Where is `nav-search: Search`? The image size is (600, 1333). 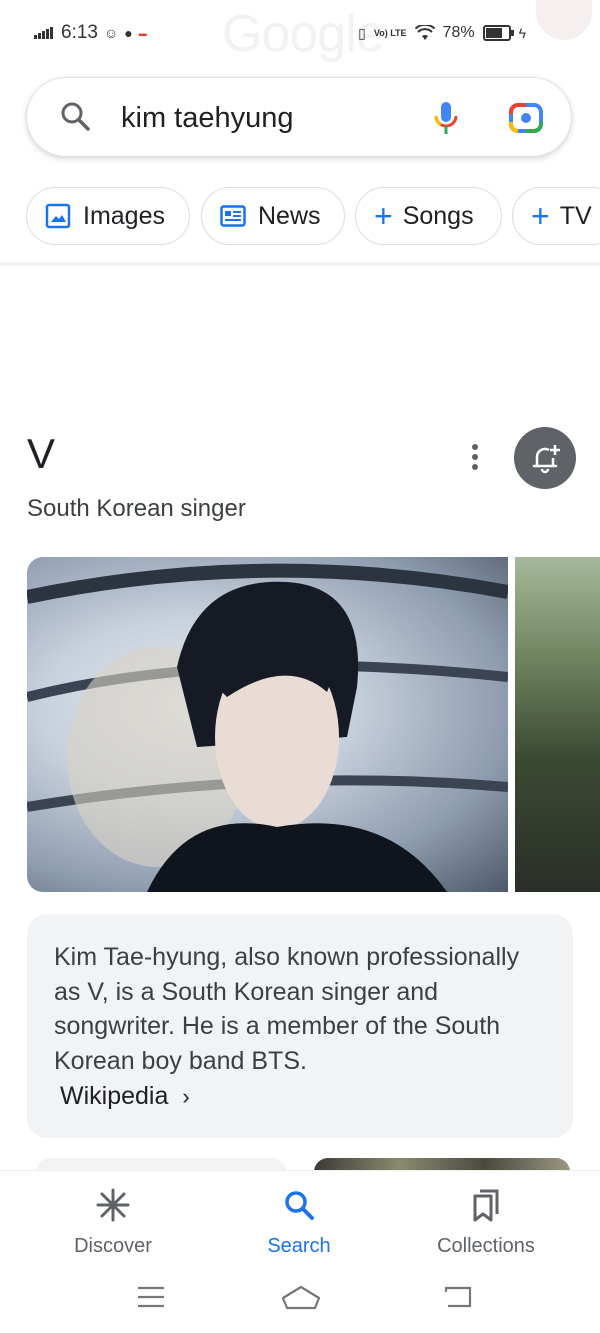
nav-search: Search is located at coordinates (299, 1221).